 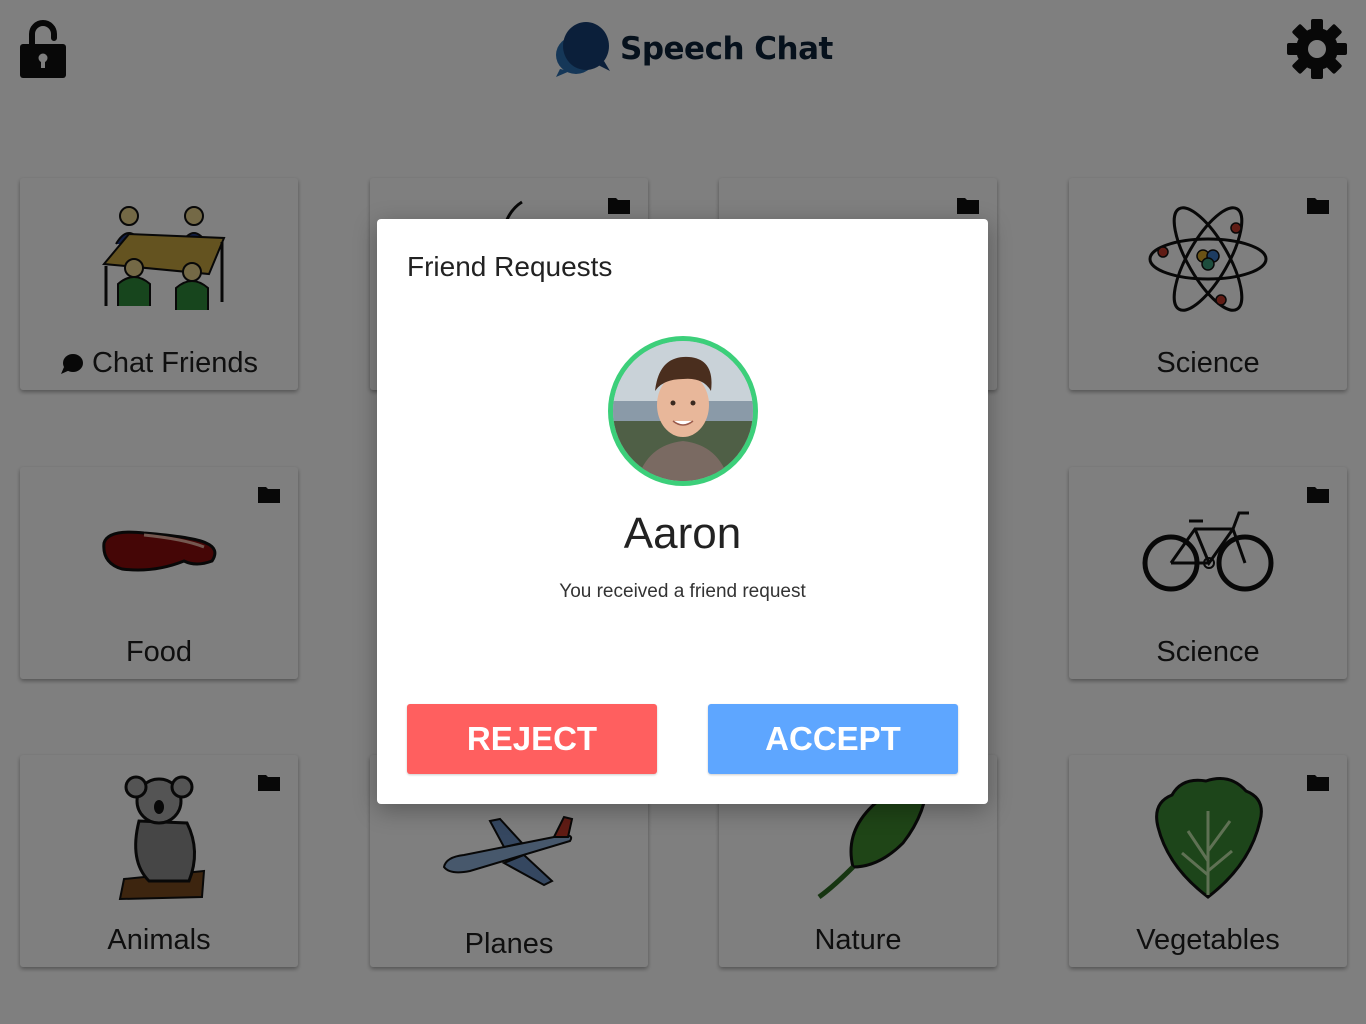 I want to click on accept-button: ACCEPT, so click(x=833, y=739).